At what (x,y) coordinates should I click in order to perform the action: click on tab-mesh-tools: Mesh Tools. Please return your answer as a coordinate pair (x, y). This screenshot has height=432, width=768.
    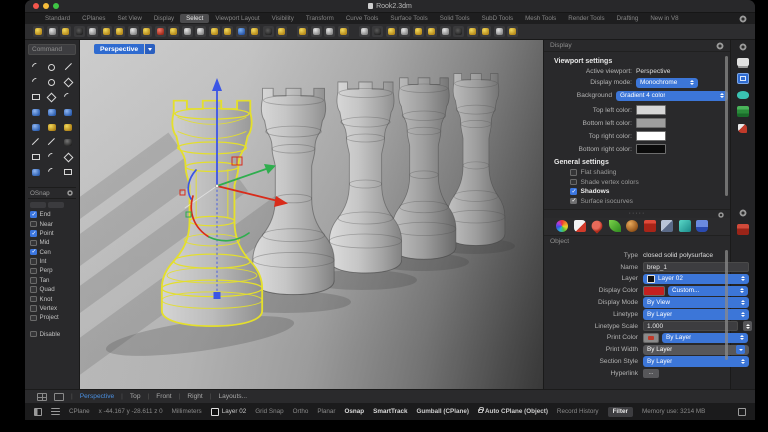
    Looking at the image, I should click on (540, 18).